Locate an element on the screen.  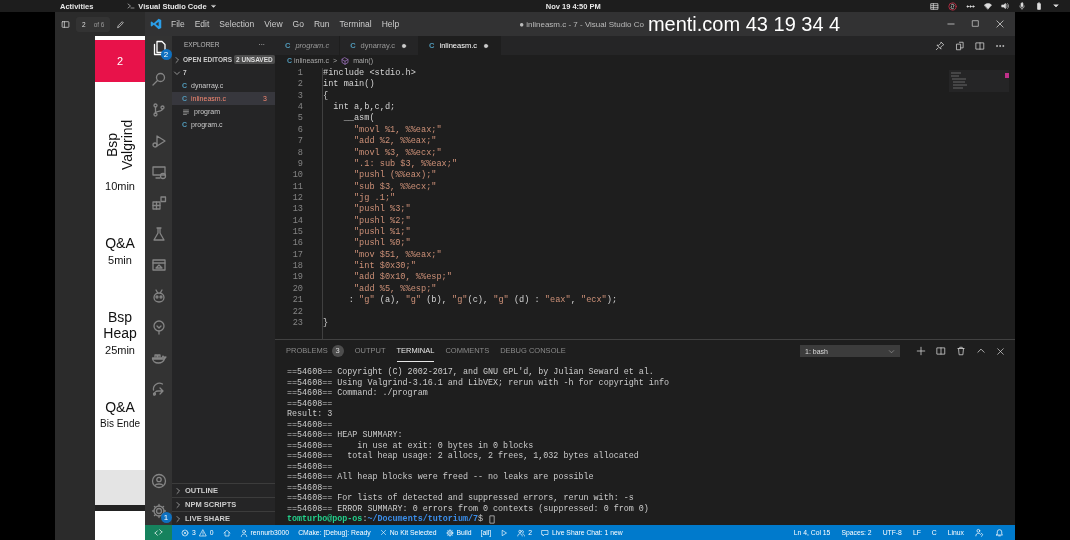
alien-icon is located at coordinates (158, 296).